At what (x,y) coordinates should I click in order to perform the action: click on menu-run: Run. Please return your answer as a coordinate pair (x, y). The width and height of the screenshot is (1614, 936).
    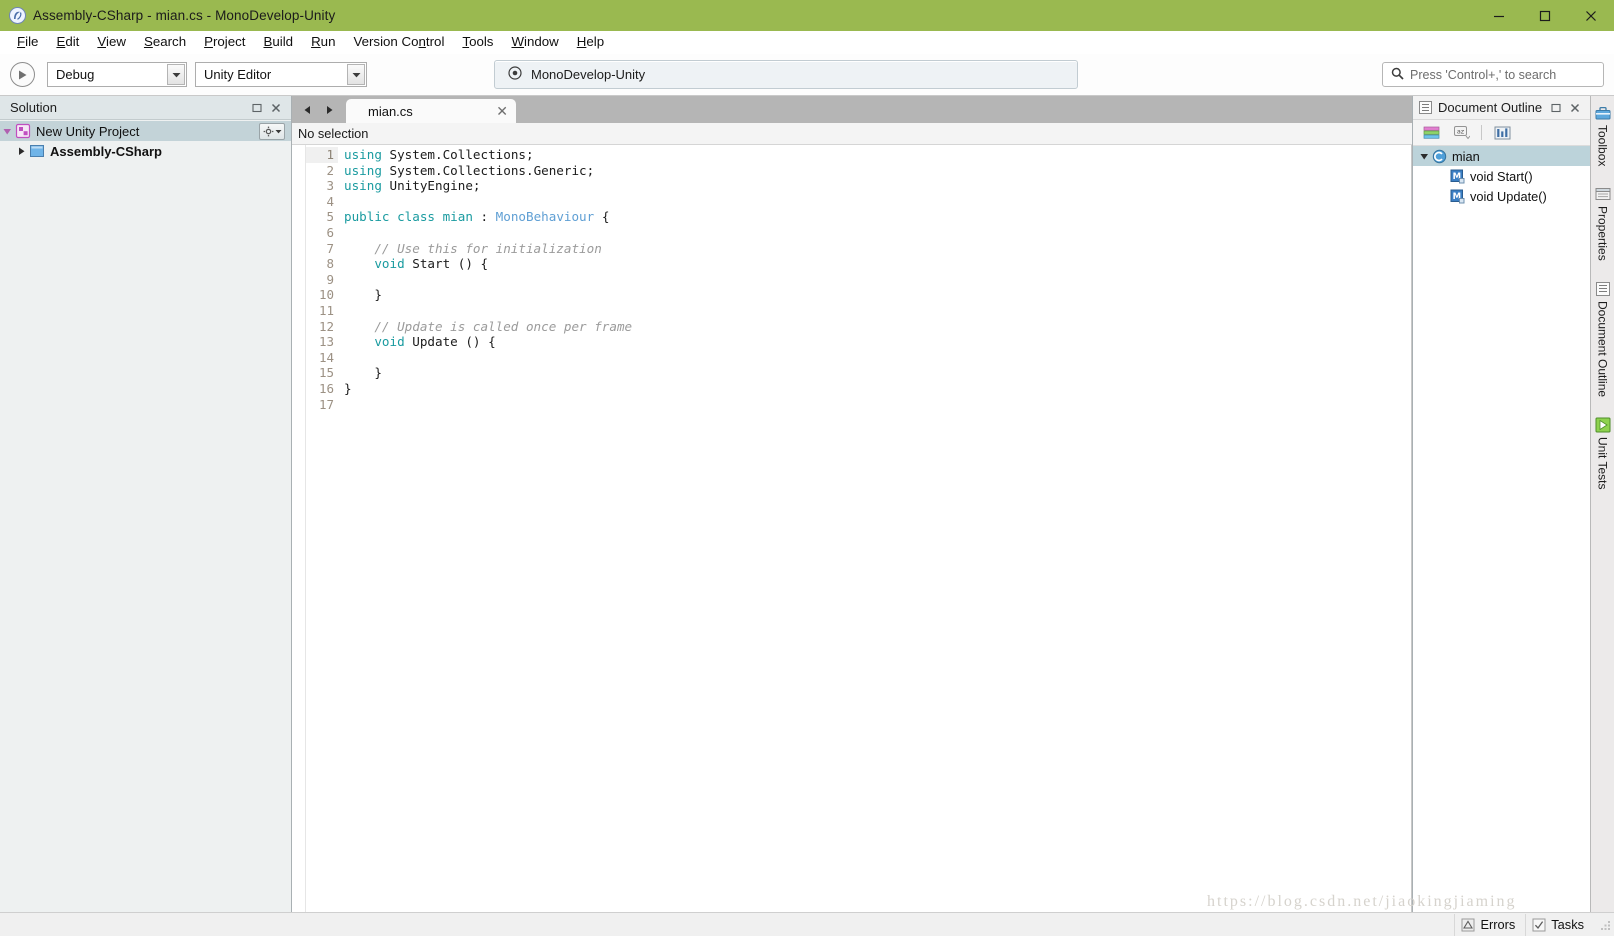
    Looking at the image, I should click on (323, 42).